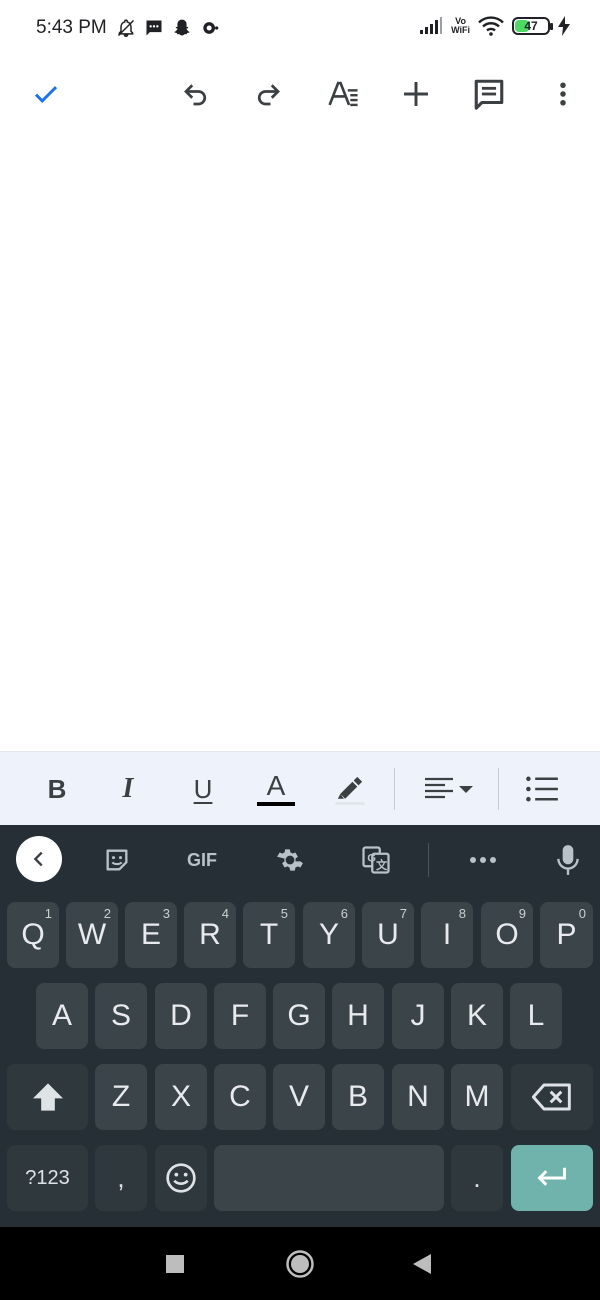 The height and width of the screenshot is (1300, 600). I want to click on keyboard-more-button, so click(483, 860).